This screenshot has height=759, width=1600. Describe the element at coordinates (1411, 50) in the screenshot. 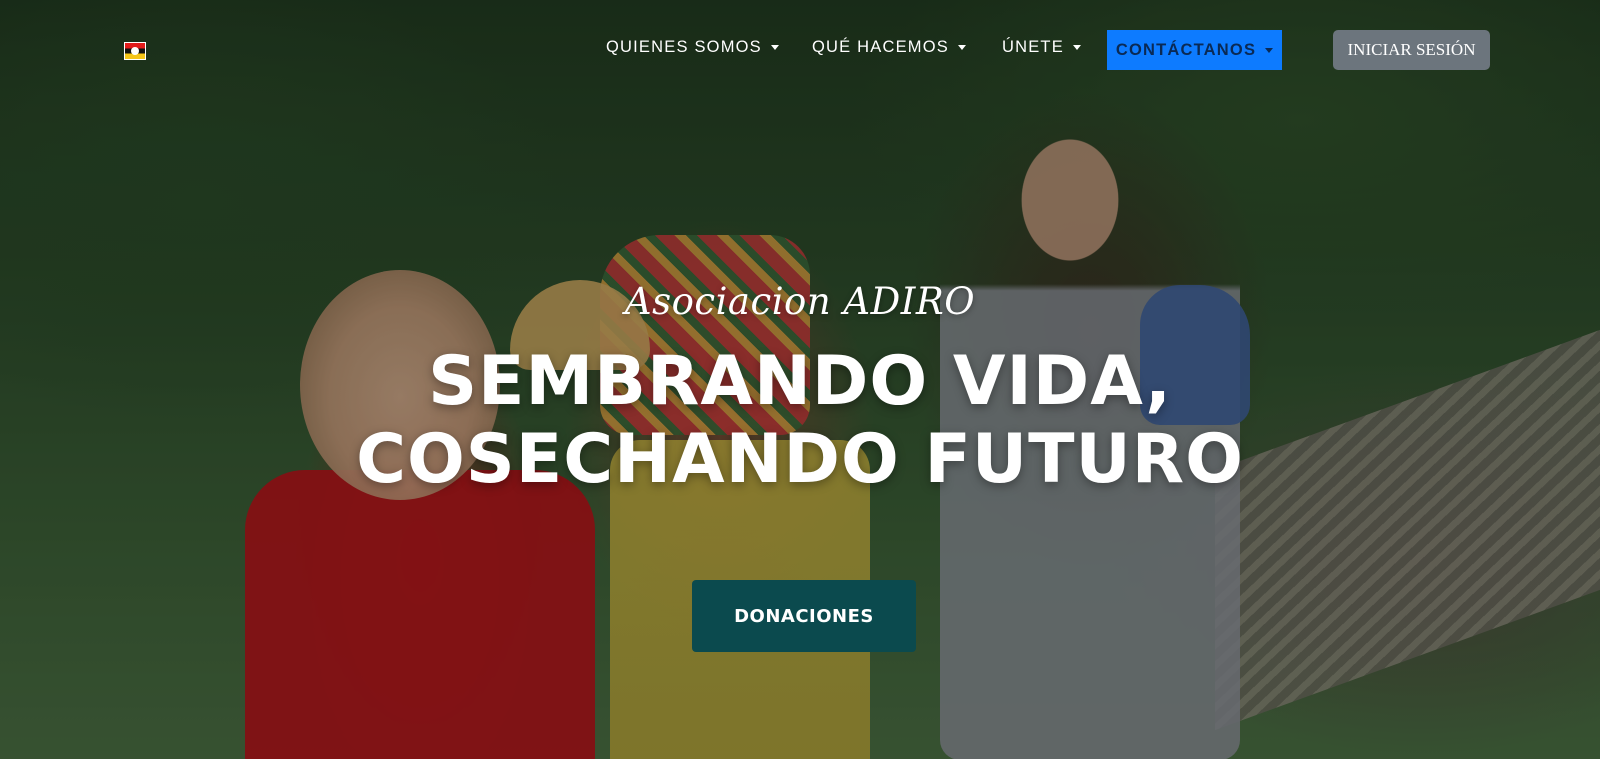

I see `login-button: INICIAR SESIÓN` at that location.